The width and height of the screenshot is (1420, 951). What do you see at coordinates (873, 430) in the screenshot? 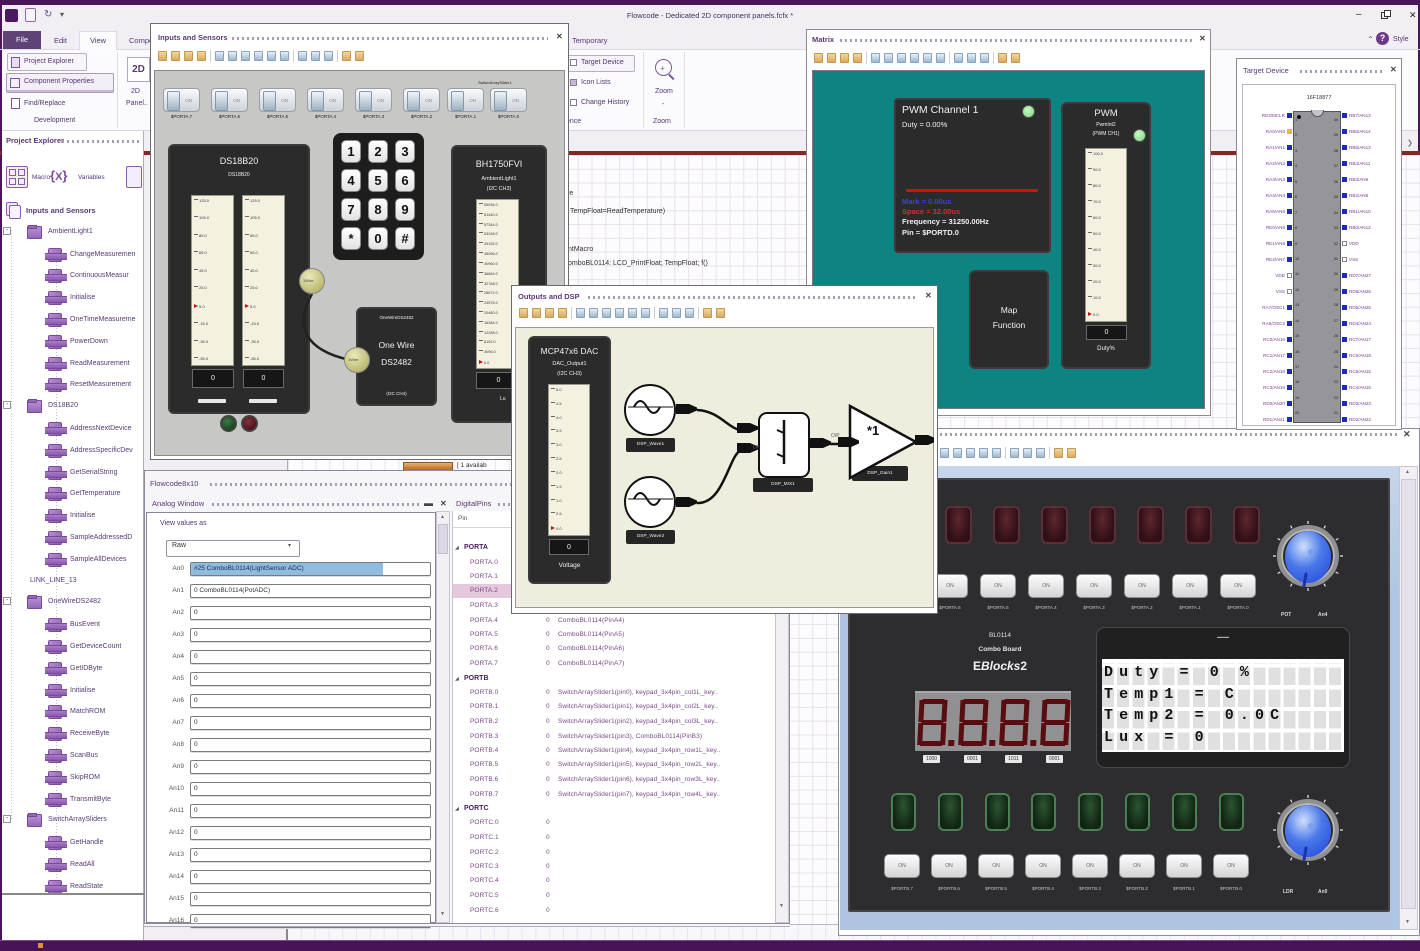
I see `svg-text: *1` at bounding box center [873, 430].